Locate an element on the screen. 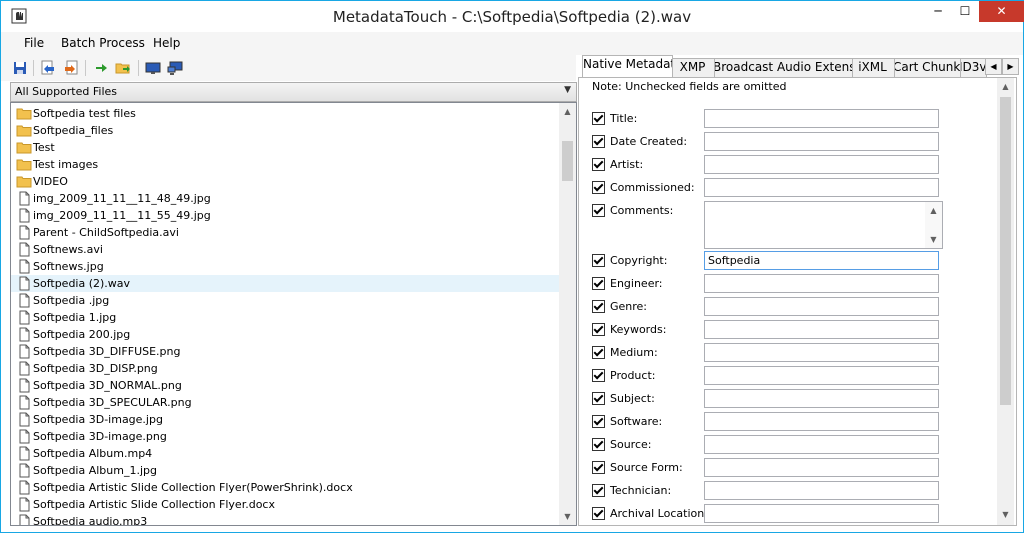 Image resolution: width=1024 pixels, height=533 pixels. technician-input is located at coordinates (821, 490).